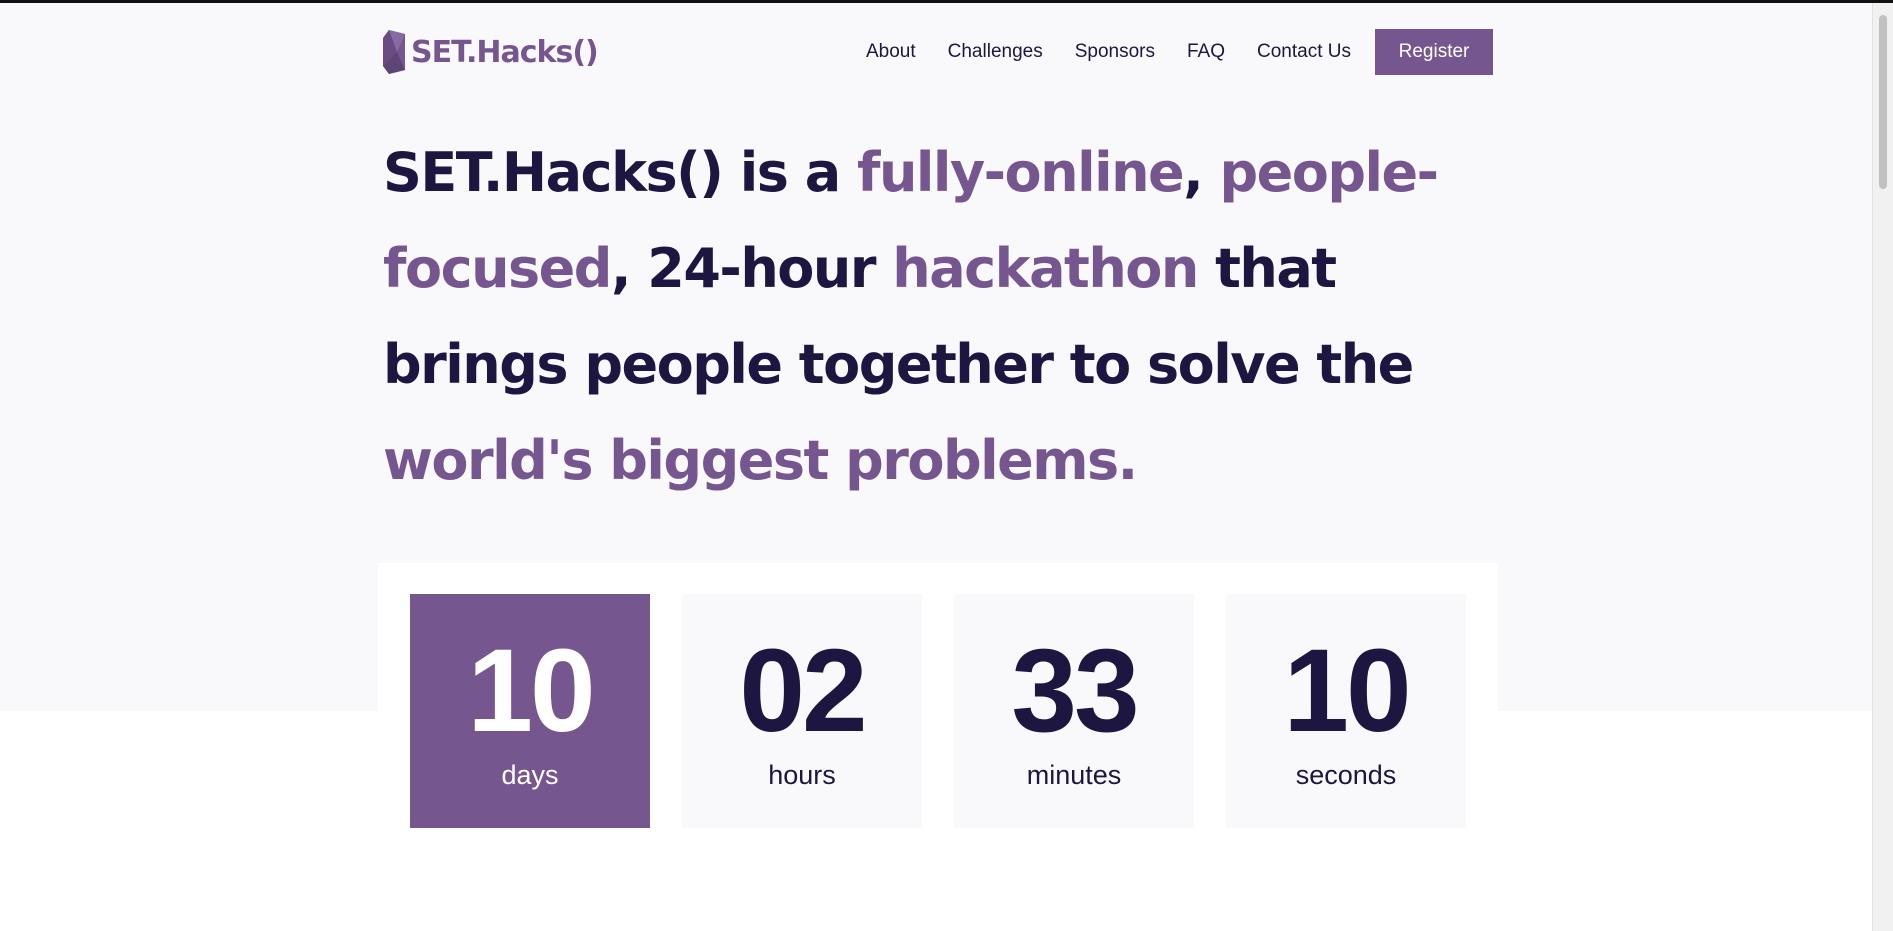 The image size is (1893, 931). Describe the element at coordinates (1882, 467) in the screenshot. I see `vertical-scrollbar` at that location.